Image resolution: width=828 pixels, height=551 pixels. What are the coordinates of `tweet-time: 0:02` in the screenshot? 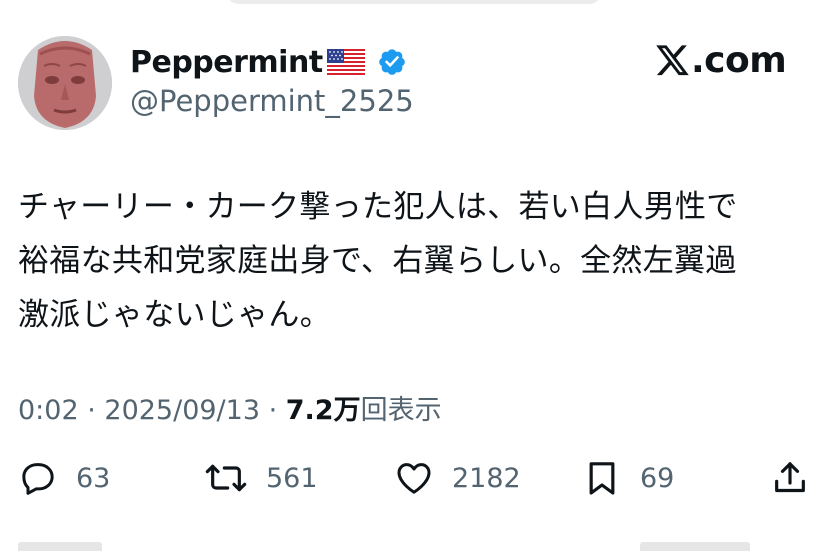 It's located at (48, 410).